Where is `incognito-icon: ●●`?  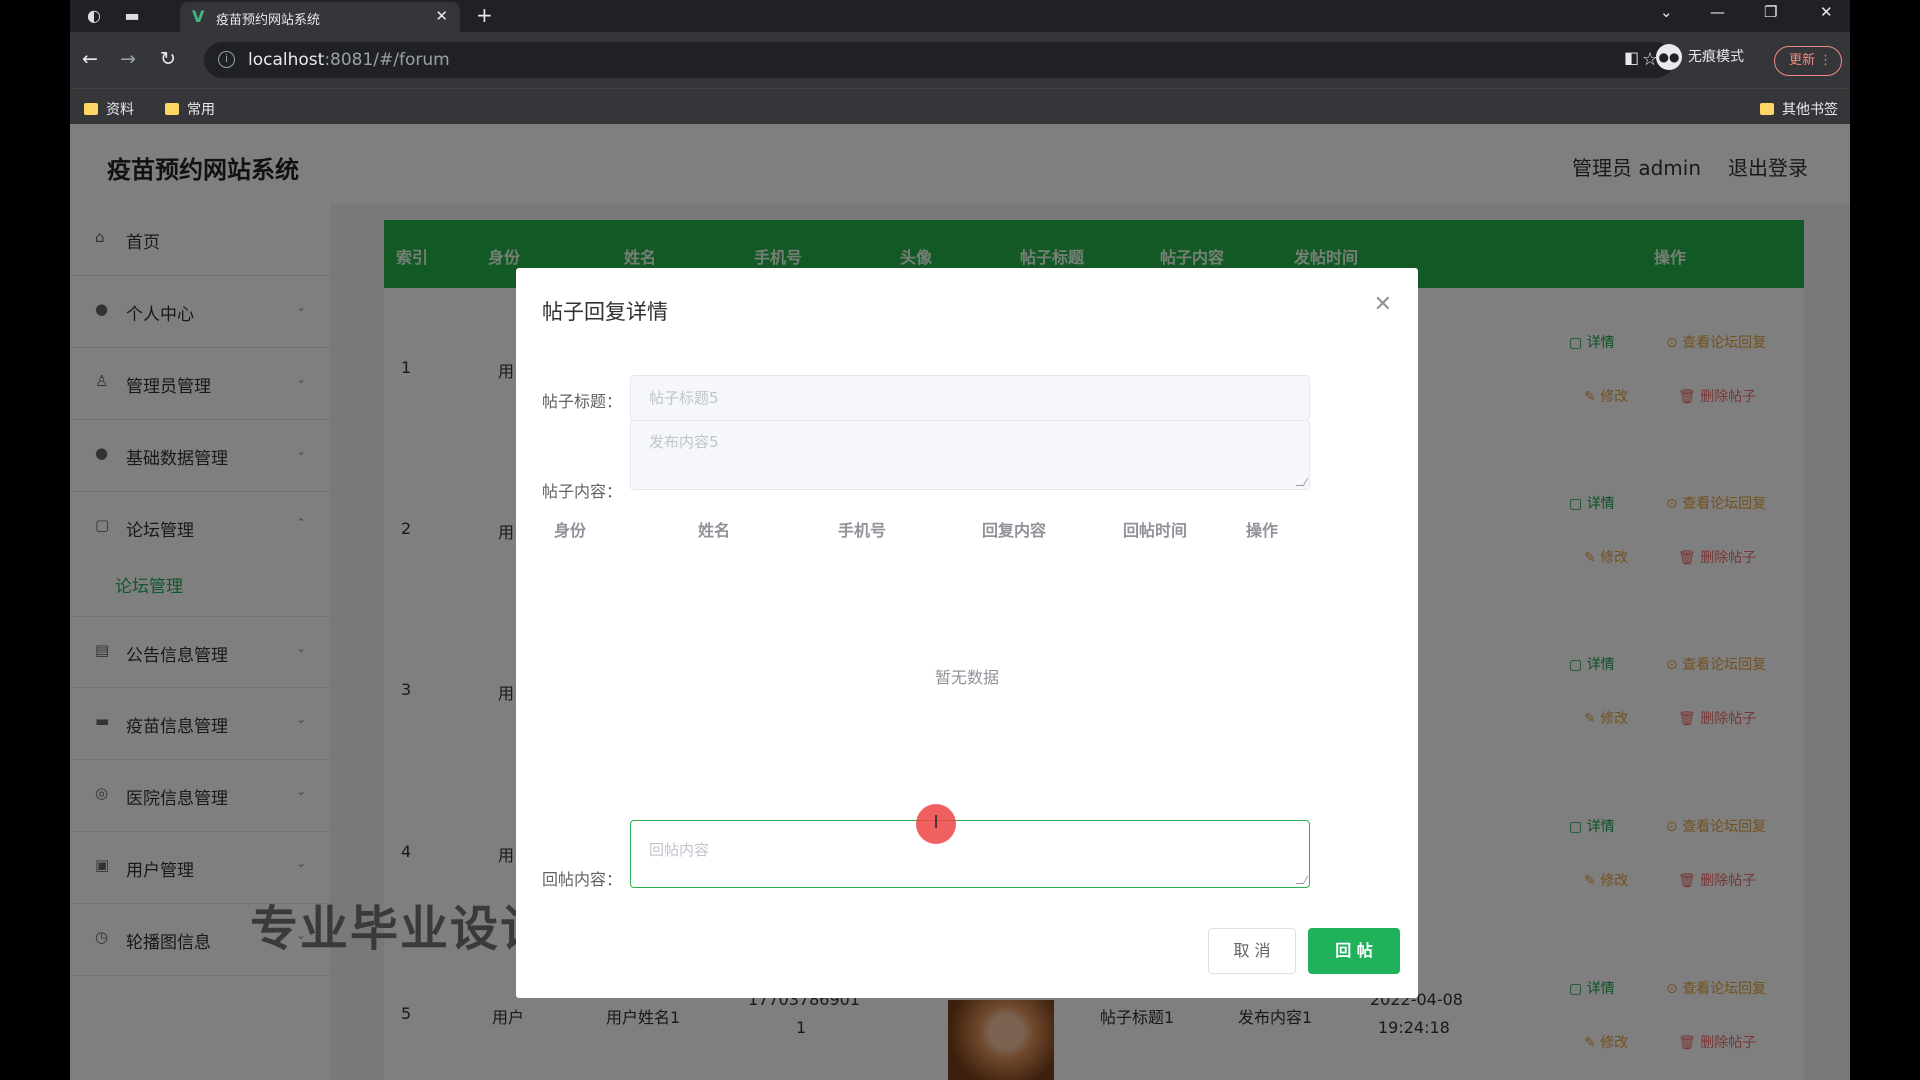 incognito-icon: ●● is located at coordinates (1669, 57).